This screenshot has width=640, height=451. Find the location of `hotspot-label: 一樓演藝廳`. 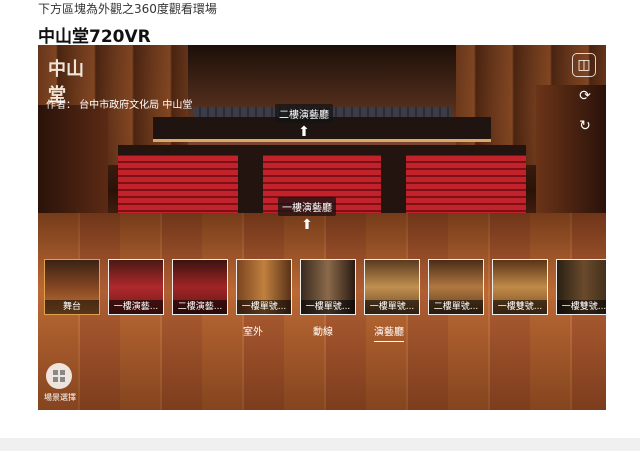

hotspot-label: 一樓演藝廳 is located at coordinates (307, 206).